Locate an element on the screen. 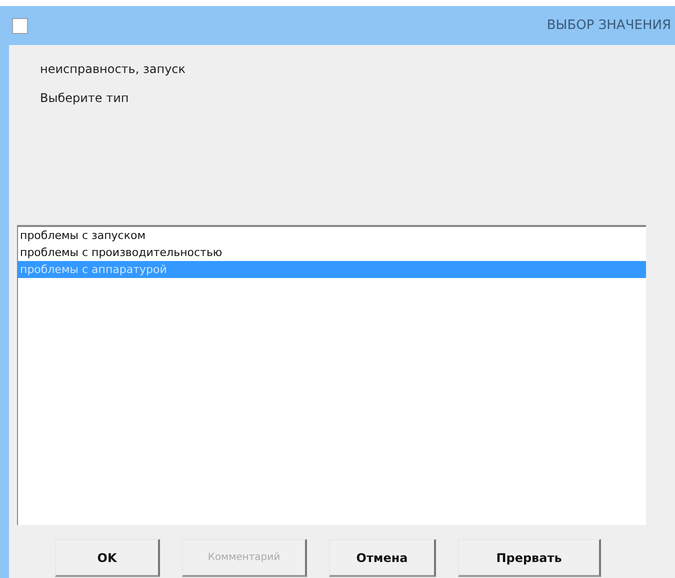 The image size is (675, 578). list-item: проблемы с запуском is located at coordinates (332, 235).